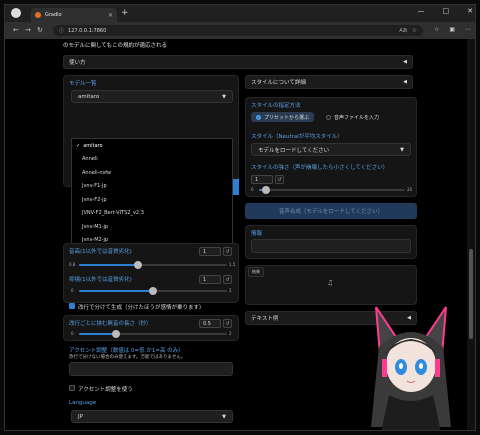 Image resolution: width=480 pixels, height=435 pixels. I want to click on style-strength-slider, so click(332, 190).